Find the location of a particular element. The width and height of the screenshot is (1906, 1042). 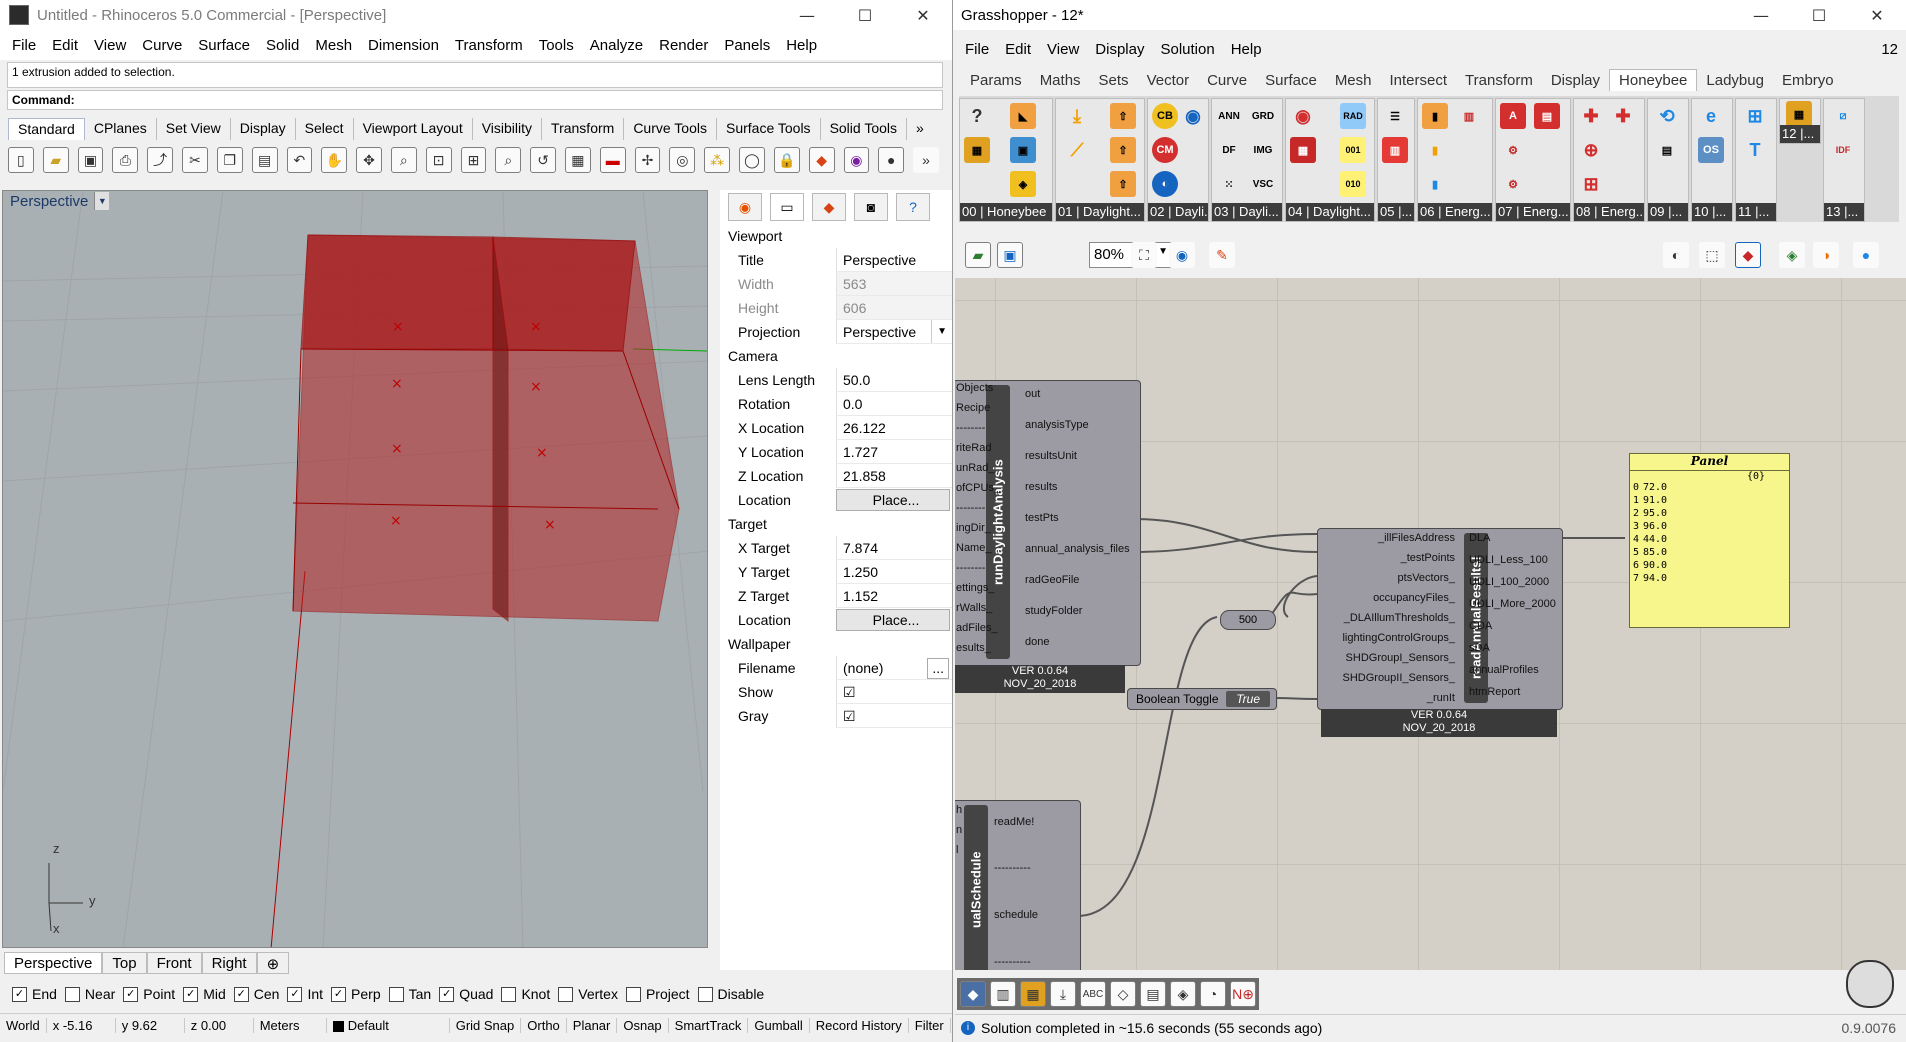

stack-icon: ◈ is located at coordinates (1023, 184).